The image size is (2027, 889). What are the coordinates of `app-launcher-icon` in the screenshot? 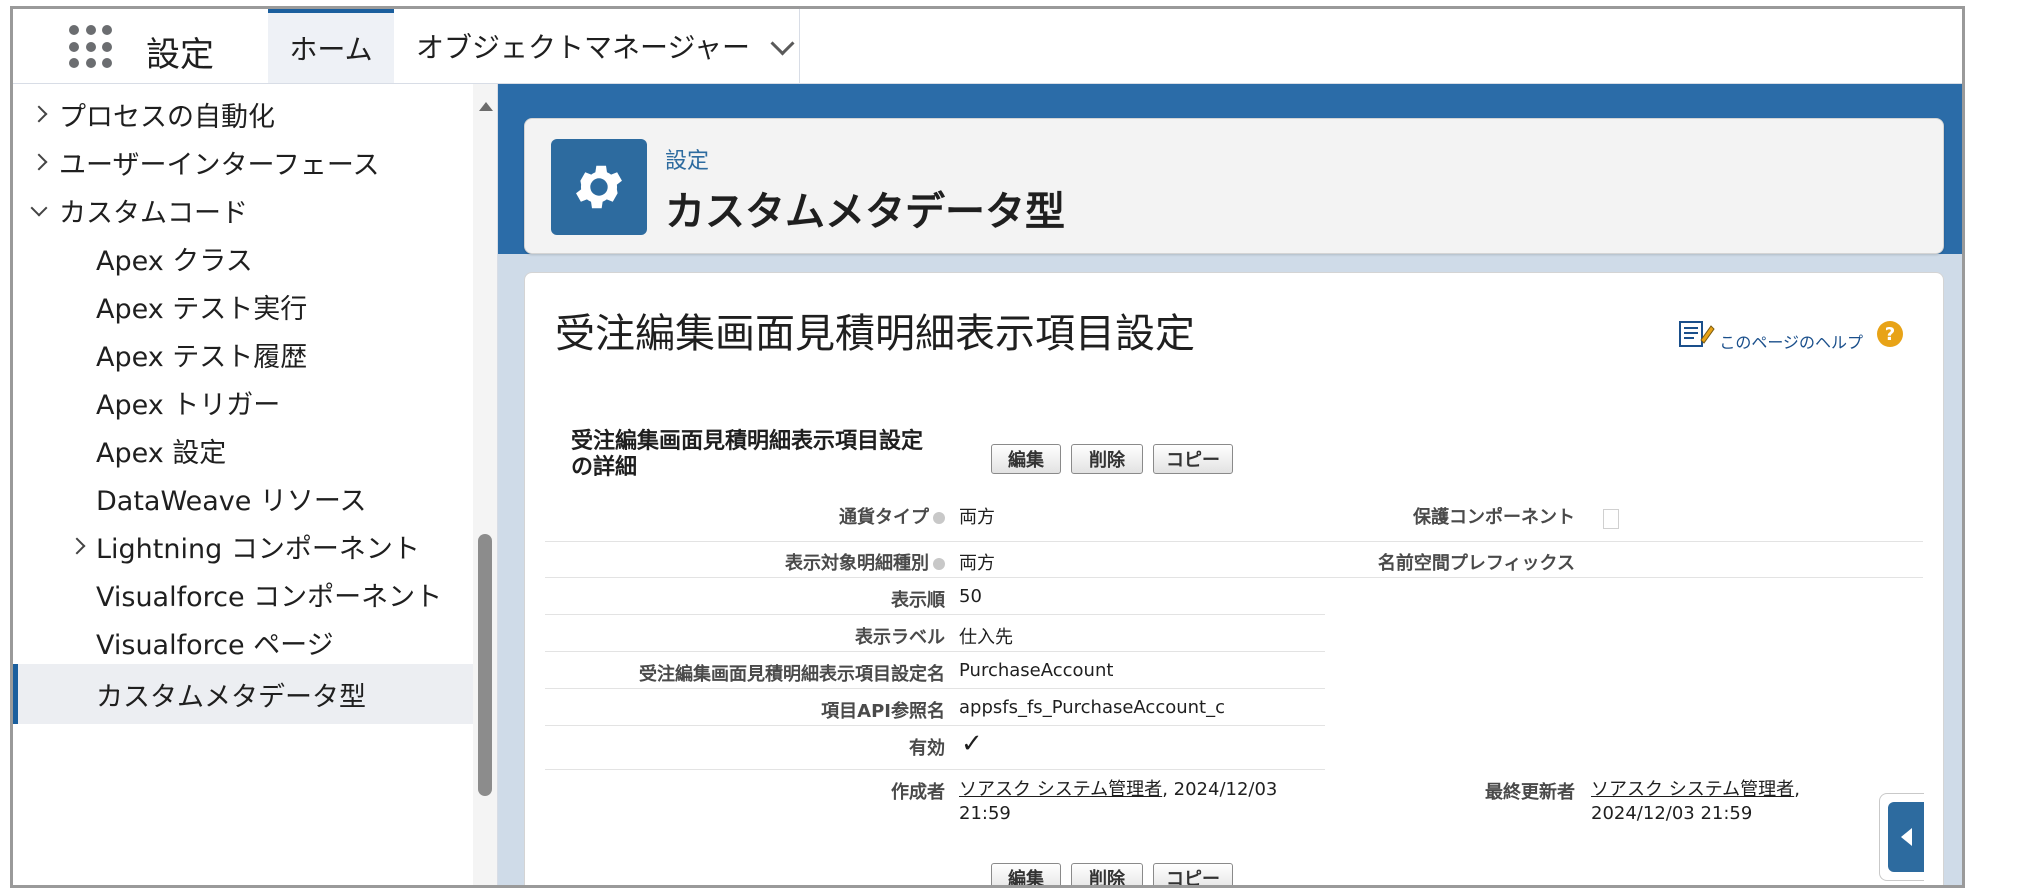 It's located at (91, 47).